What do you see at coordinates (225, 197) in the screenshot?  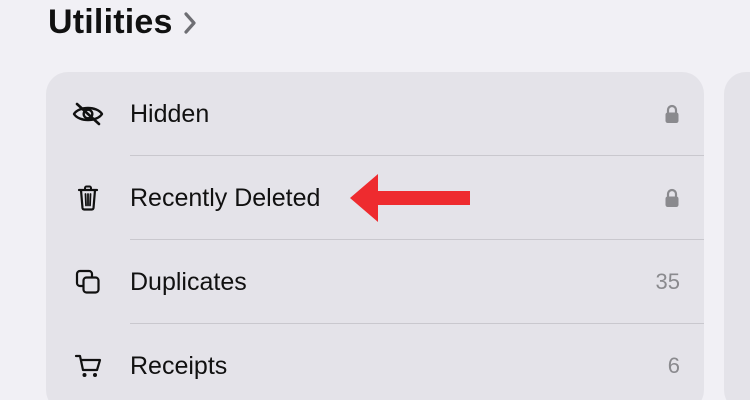 I see `list-item-label: Recently Deleted` at bounding box center [225, 197].